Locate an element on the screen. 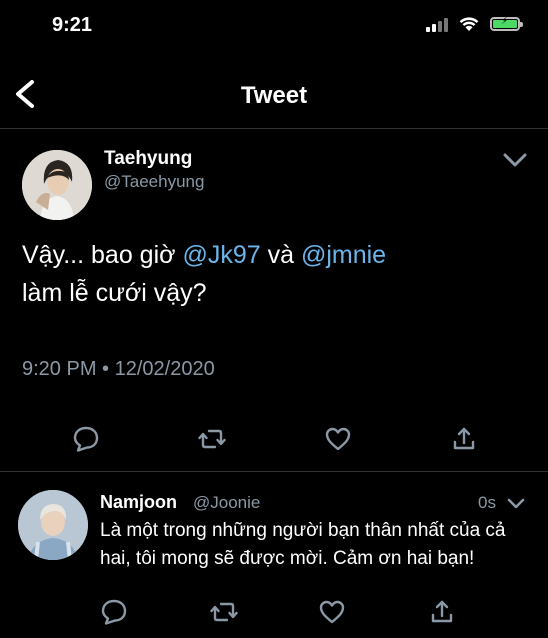 The image size is (548, 638). tweet-text-part: và is located at coordinates (280, 255).